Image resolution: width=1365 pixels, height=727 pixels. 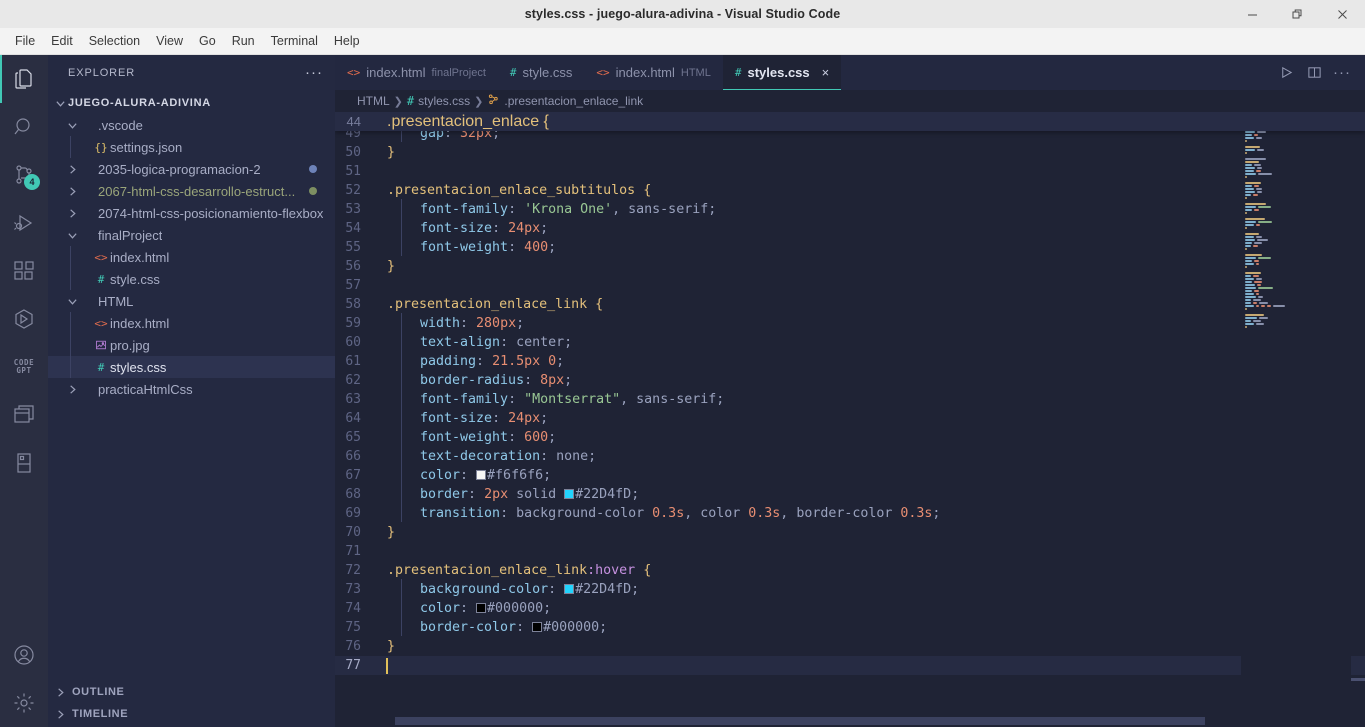 What do you see at coordinates (800, 721) in the screenshot?
I see `horizontal-scrollbar-thumb` at bounding box center [800, 721].